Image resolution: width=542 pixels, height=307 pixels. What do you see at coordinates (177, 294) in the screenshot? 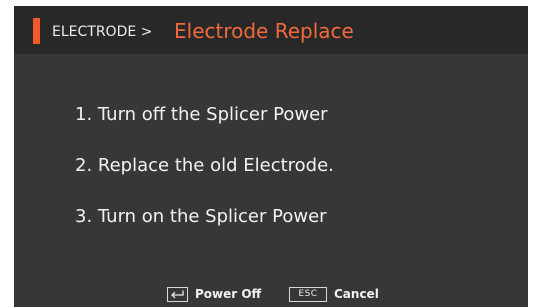
I see `enter-key-icon` at bounding box center [177, 294].